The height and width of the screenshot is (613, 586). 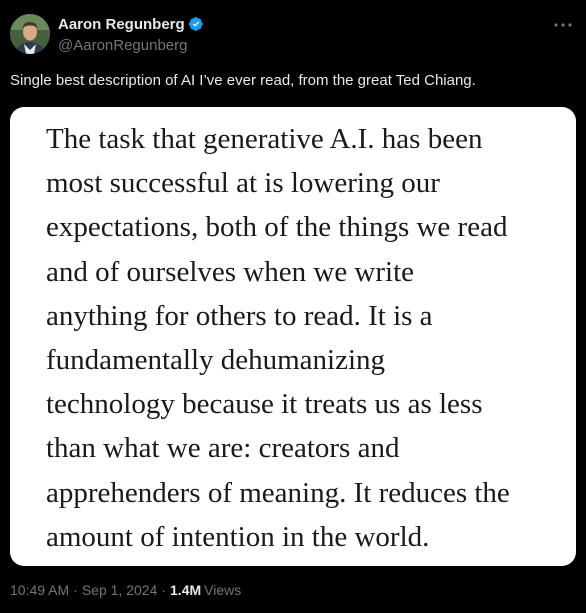 I want to click on display-name-row: Aaron Regunberg, so click(x=131, y=24).